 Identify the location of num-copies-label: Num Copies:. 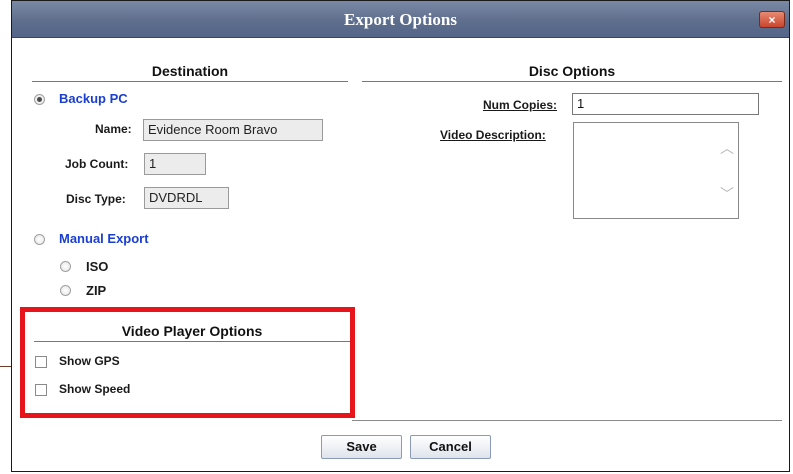
(520, 105).